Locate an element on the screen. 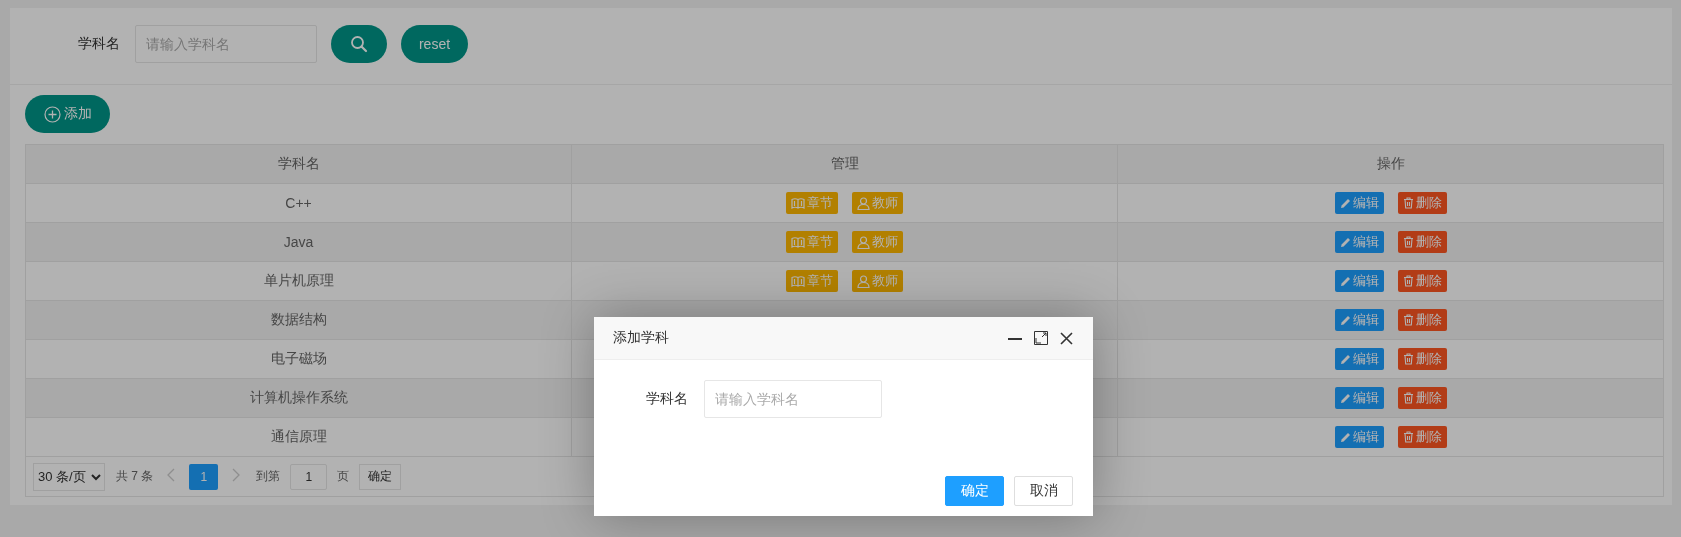 The image size is (1681, 537). search-button is located at coordinates (359, 44).